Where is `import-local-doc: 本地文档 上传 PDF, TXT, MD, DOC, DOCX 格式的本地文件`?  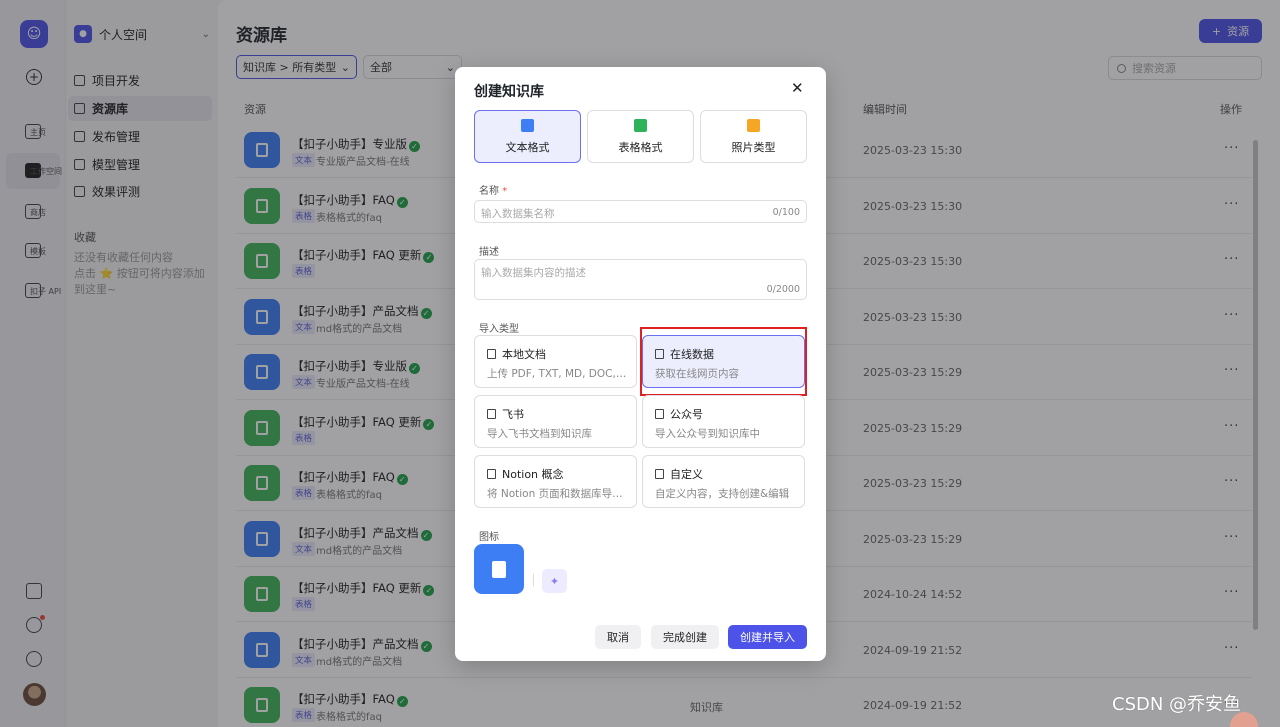
import-local-doc: 本地文档 上传 PDF, TXT, MD, DOC, DOCX 格式的本地文件 is located at coordinates (555, 361).